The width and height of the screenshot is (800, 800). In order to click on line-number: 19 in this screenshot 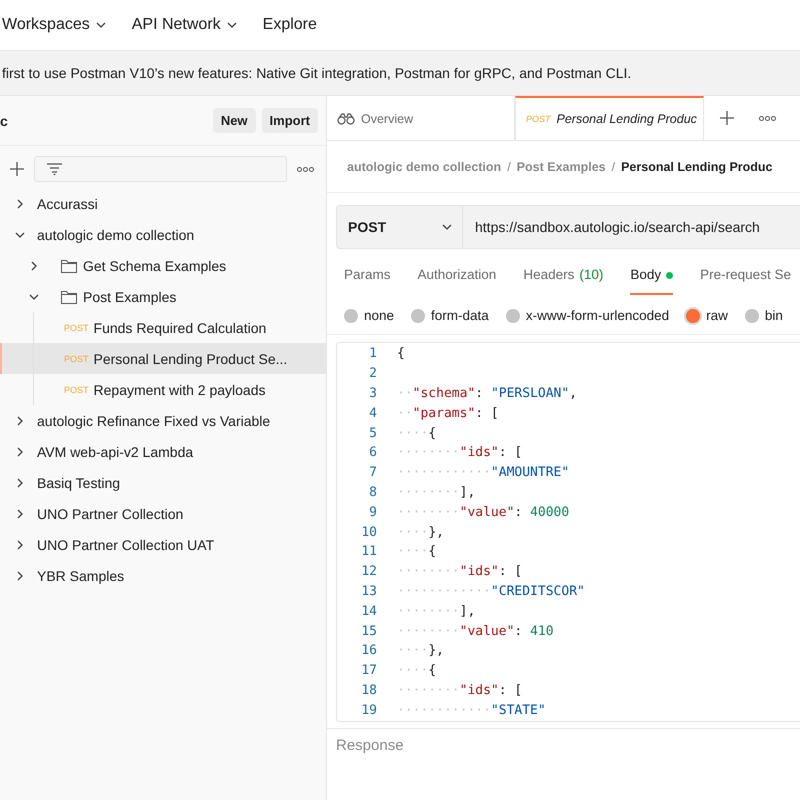, I will do `click(368, 710)`.